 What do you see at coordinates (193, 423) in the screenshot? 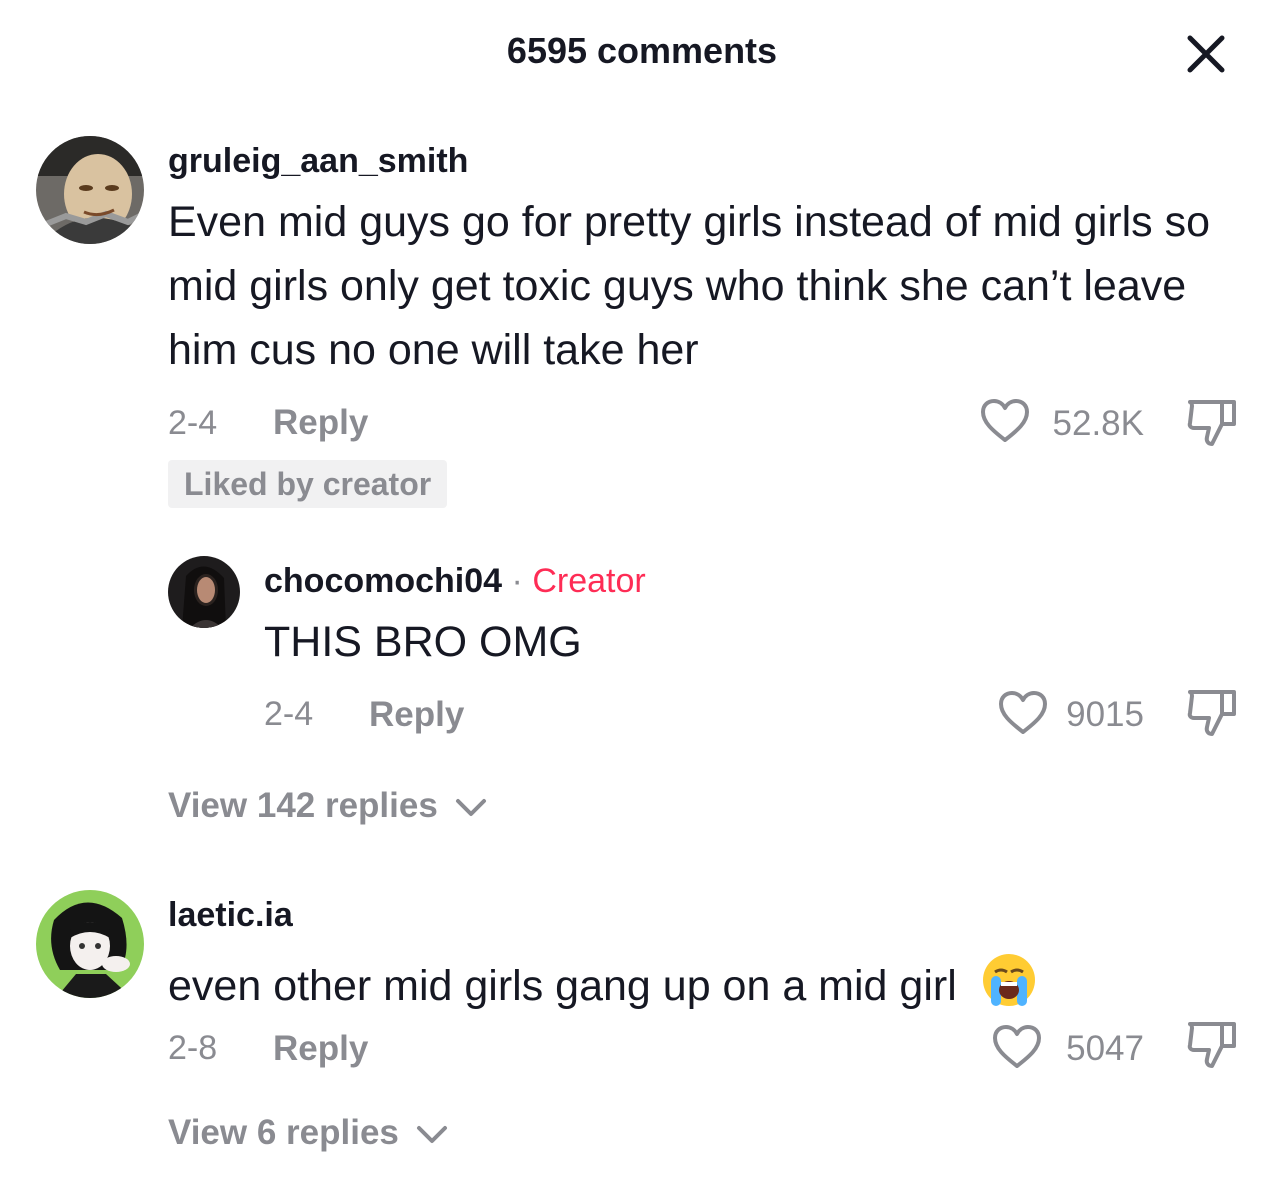
I see `comment-date: 2-4` at bounding box center [193, 423].